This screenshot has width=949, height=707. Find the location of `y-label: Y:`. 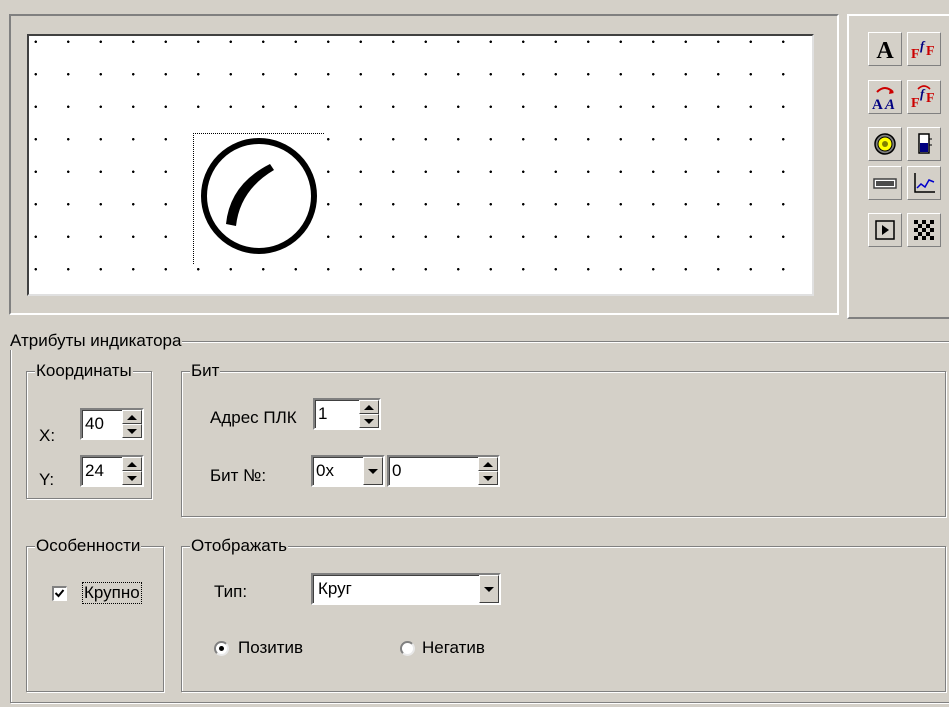

y-label: Y: is located at coordinates (47, 479).